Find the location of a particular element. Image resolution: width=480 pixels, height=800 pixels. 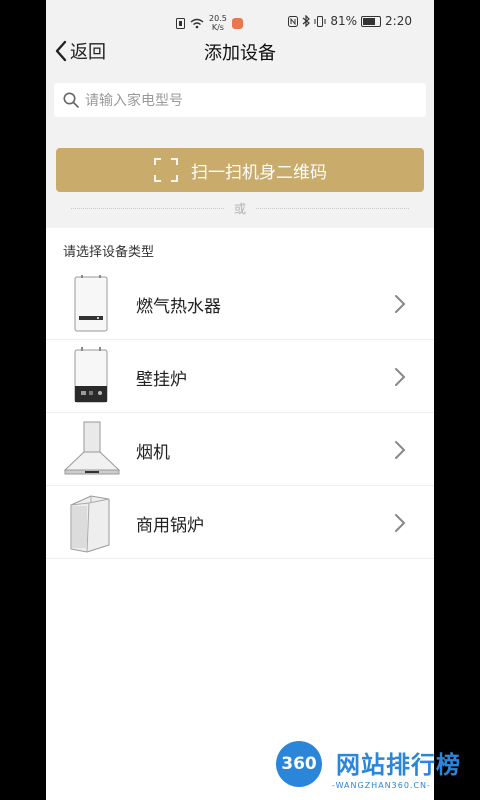

back-label: 返回 is located at coordinates (88, 52).